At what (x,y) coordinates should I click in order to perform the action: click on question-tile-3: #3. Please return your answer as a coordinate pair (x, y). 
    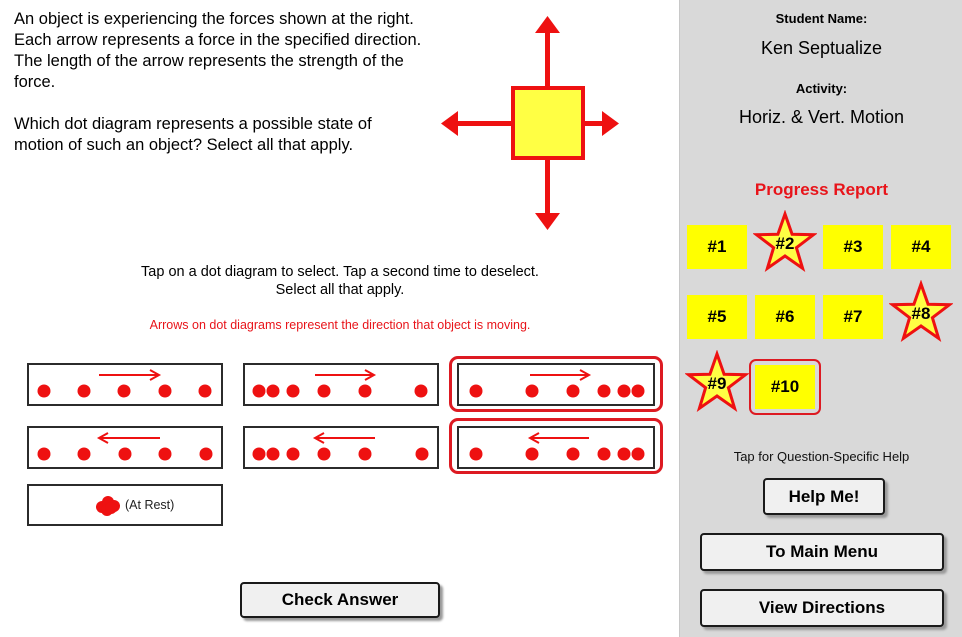
    Looking at the image, I should click on (853, 247).